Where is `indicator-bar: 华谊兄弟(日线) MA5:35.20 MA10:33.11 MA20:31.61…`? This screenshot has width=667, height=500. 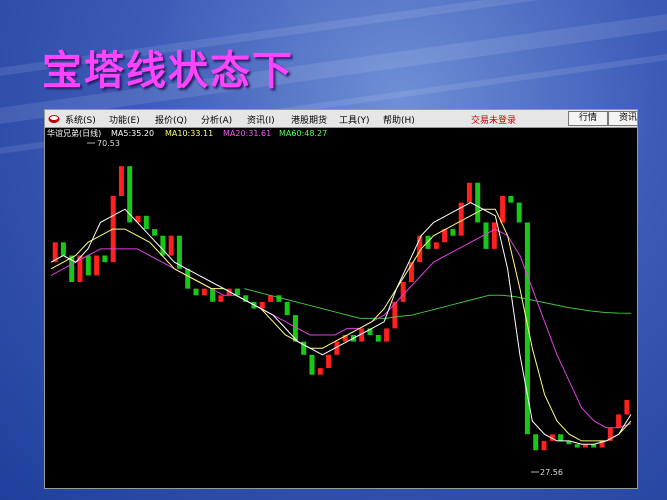
indicator-bar: 华谊兄弟(日线) MA5:35.20 MA10:33.11 MA20:31.61… is located at coordinates (341, 133).